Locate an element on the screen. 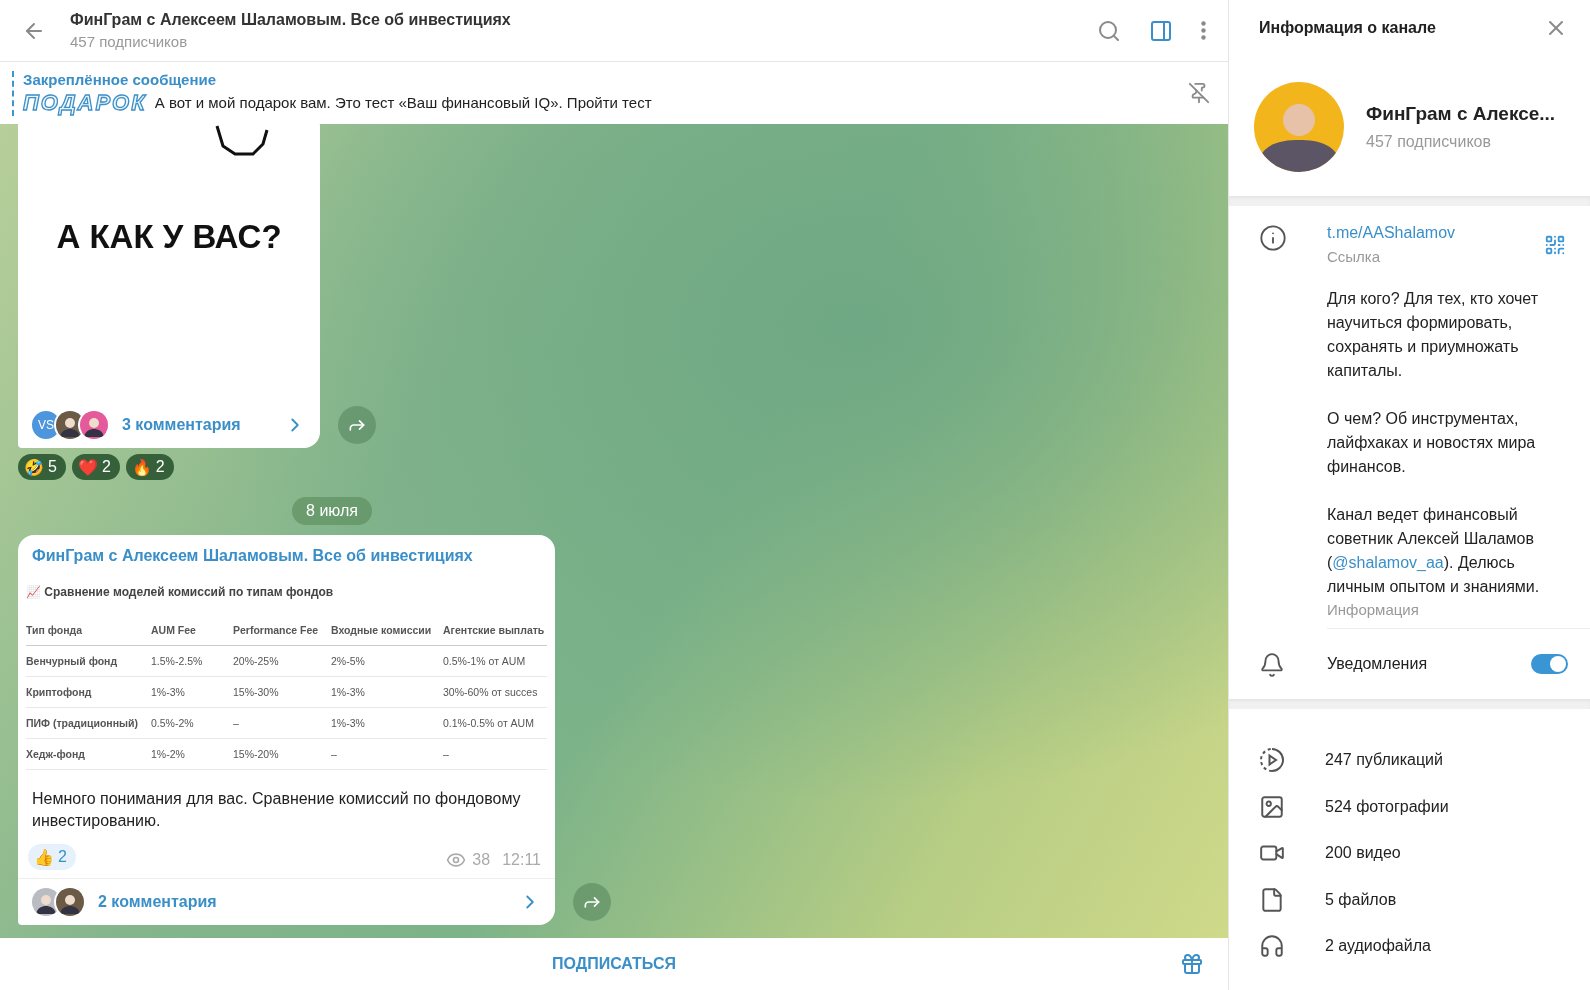 The width and height of the screenshot is (1590, 990). image-icon is located at coordinates (1272, 806).